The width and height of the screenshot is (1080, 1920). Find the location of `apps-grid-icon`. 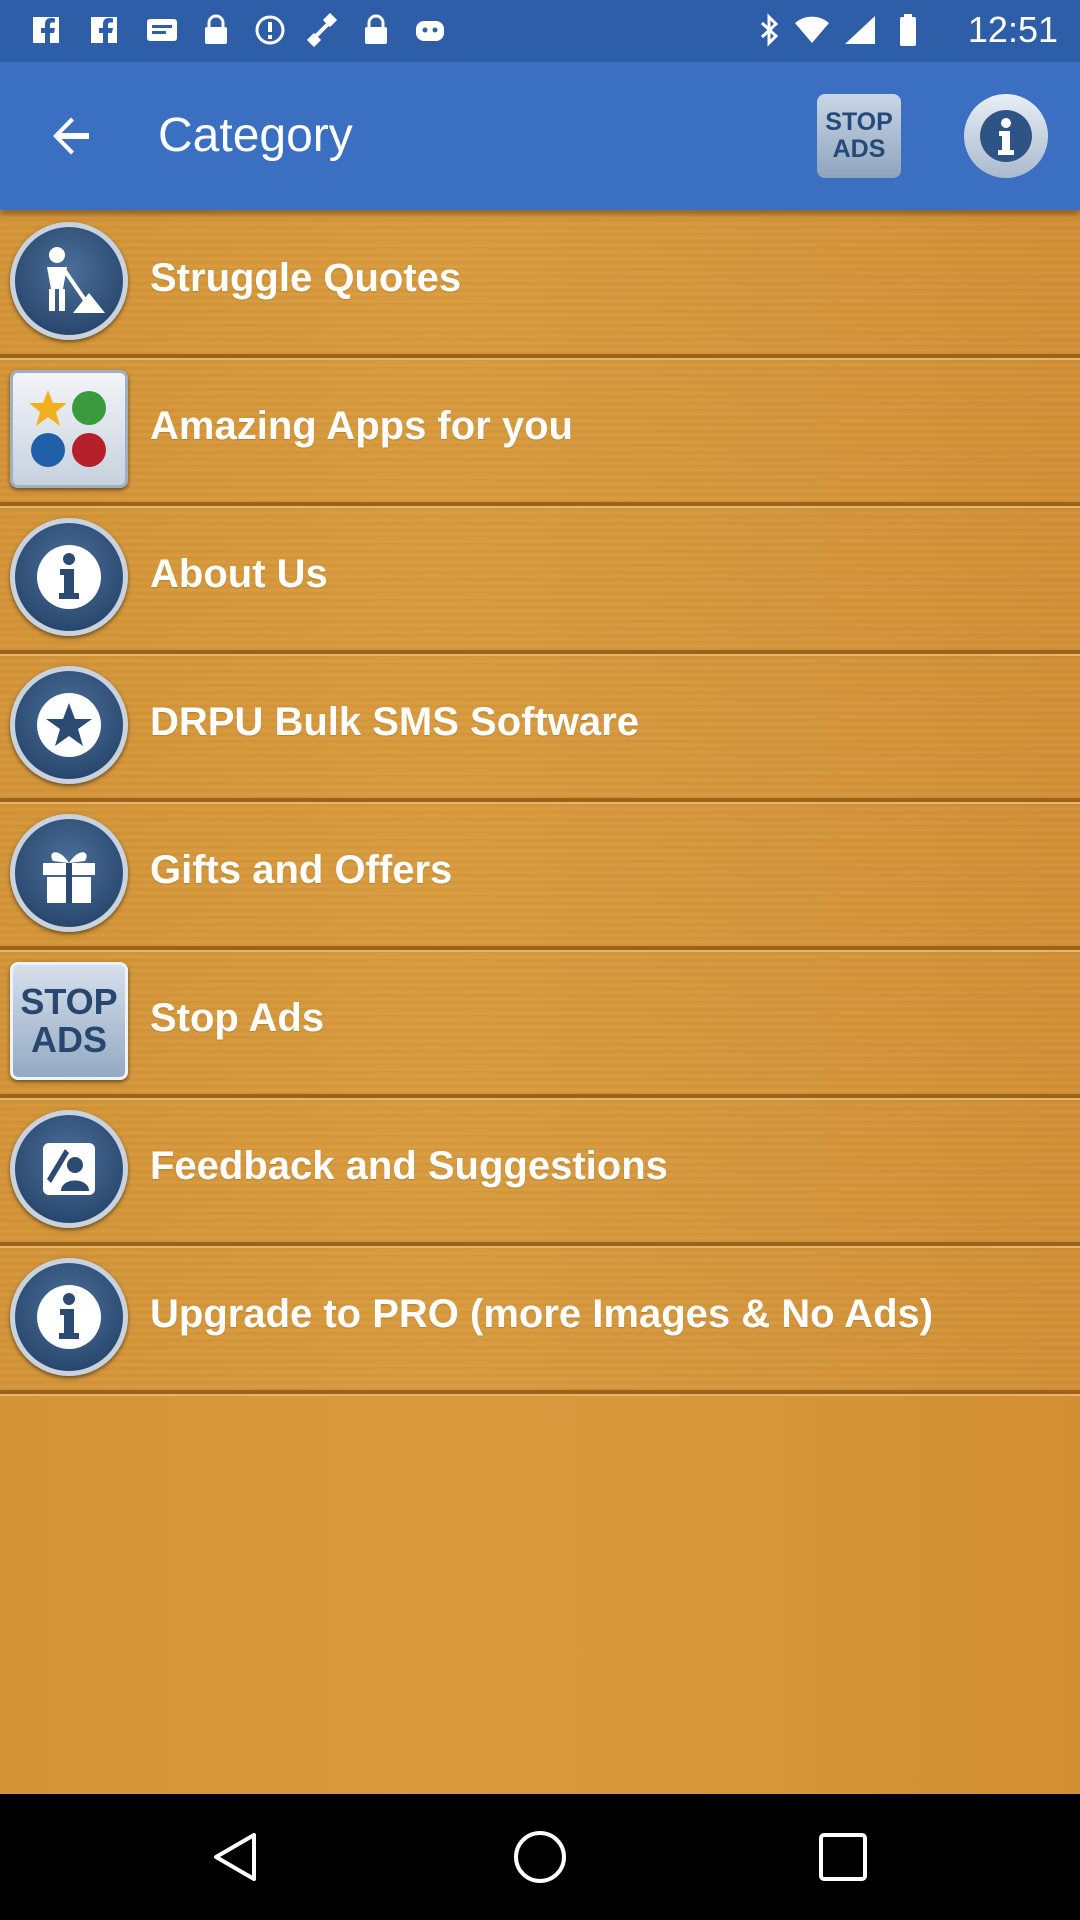

apps-grid-icon is located at coordinates (69, 429).